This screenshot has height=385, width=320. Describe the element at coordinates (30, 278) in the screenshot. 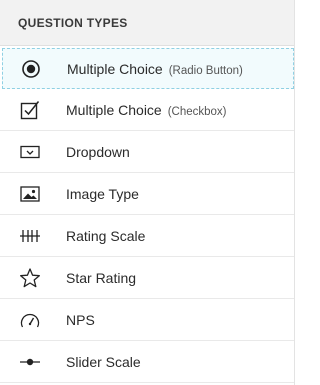

I see `star-icon` at that location.